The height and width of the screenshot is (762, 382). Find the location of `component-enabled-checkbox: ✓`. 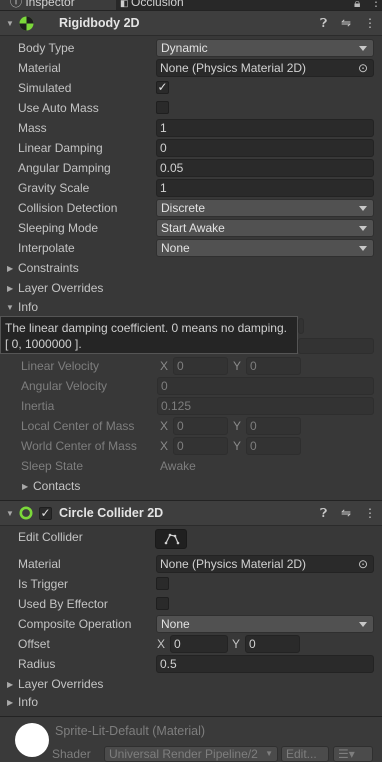

component-enabled-checkbox: ✓ is located at coordinates (45, 513).